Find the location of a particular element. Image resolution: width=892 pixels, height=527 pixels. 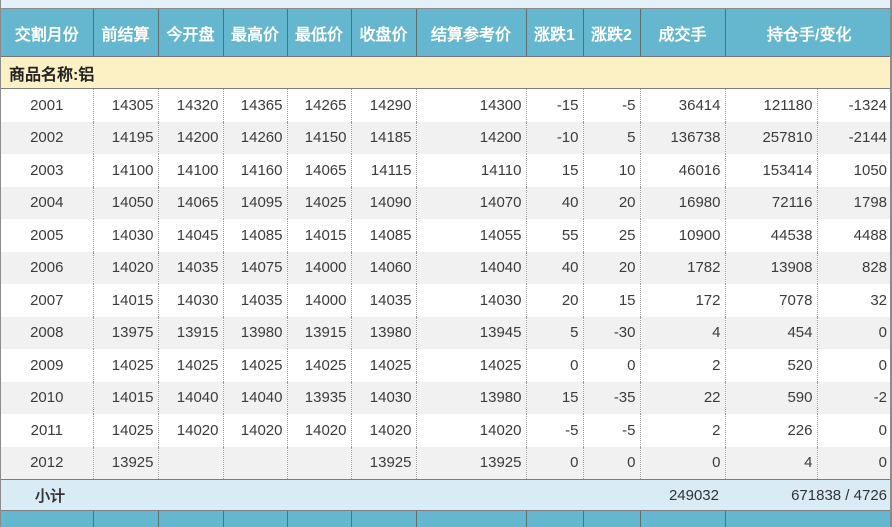

close-cell: 14030 is located at coordinates (384, 397).